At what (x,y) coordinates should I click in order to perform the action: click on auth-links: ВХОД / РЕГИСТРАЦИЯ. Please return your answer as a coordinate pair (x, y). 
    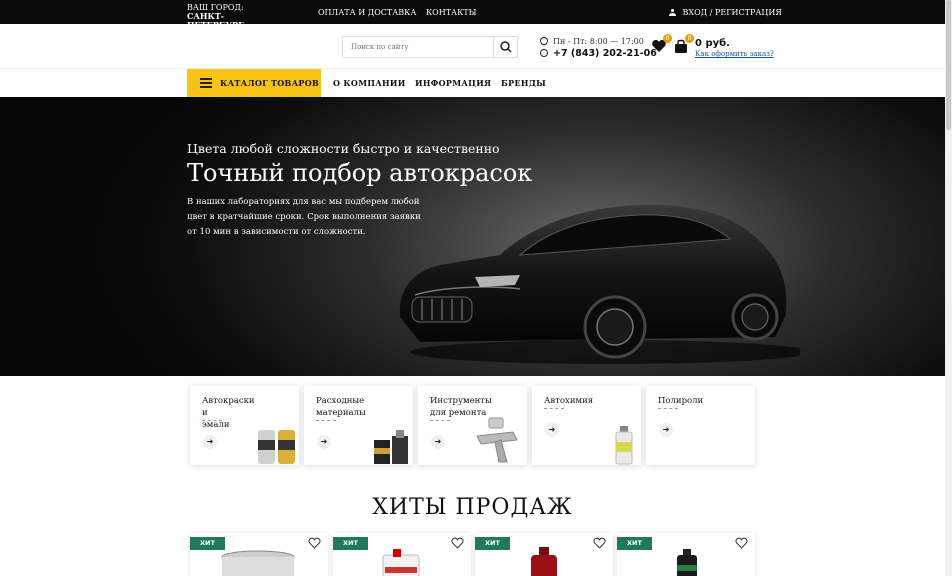
    Looking at the image, I should click on (725, 12).